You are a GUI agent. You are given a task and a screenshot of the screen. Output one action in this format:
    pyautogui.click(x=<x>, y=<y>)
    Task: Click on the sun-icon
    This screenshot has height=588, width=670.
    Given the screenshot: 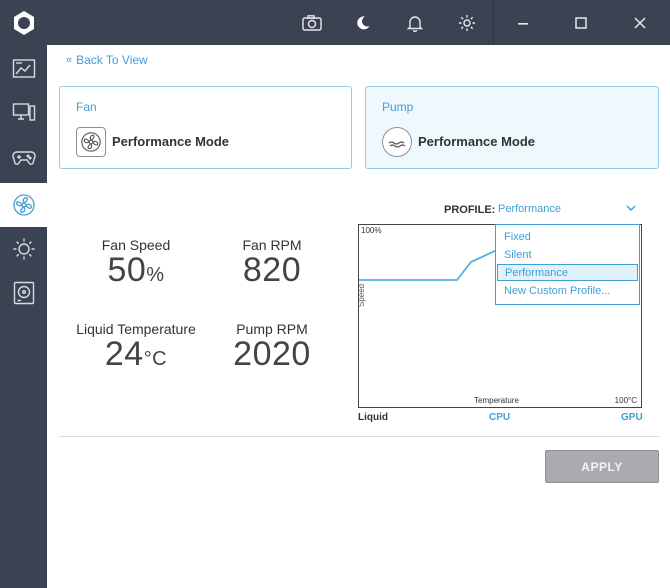 What is the action you would take?
    pyautogui.click(x=23, y=249)
    